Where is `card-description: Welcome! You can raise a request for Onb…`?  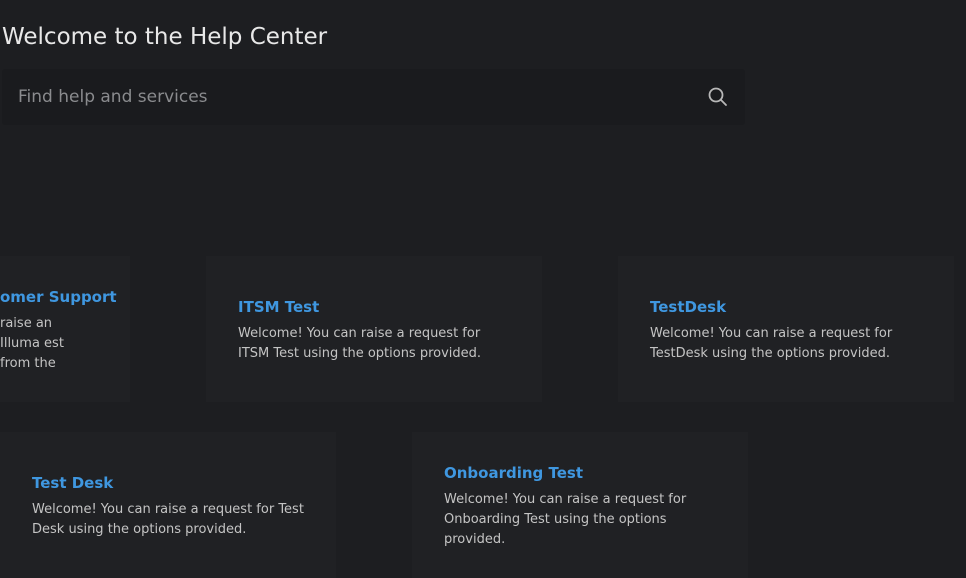 card-description: Welcome! You can raise a request for Onb… is located at coordinates (565, 519).